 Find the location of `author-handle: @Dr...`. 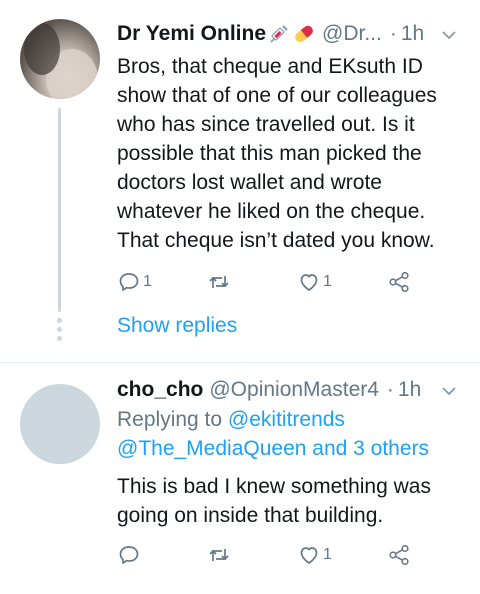

author-handle: @Dr... is located at coordinates (352, 34).